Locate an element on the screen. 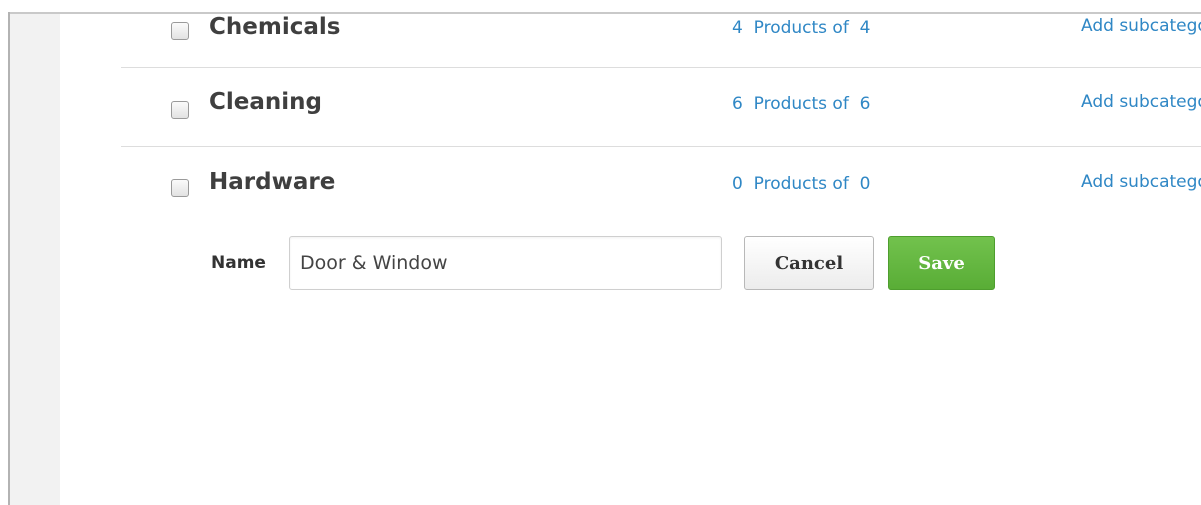  cancel-button: Cancel is located at coordinates (809, 263).